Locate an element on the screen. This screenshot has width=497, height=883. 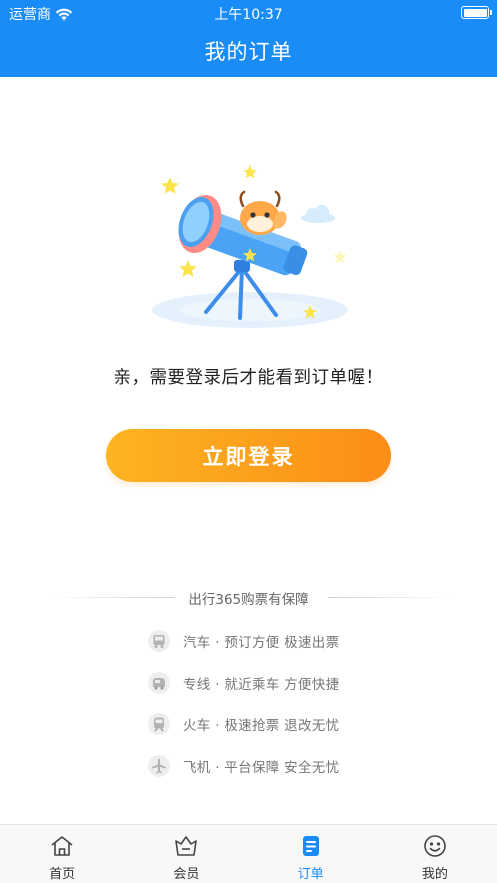
status-bar: 运营商 上午10:37 is located at coordinates (248, 13).